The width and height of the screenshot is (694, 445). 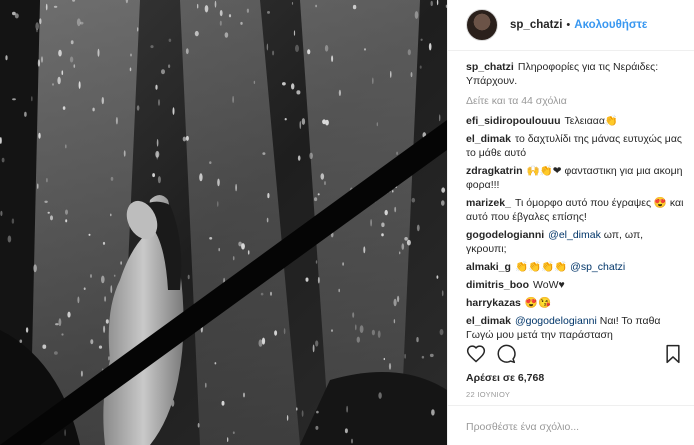 What do you see at coordinates (490, 67) in the screenshot?
I see `caption-username: sp_chatzi` at bounding box center [490, 67].